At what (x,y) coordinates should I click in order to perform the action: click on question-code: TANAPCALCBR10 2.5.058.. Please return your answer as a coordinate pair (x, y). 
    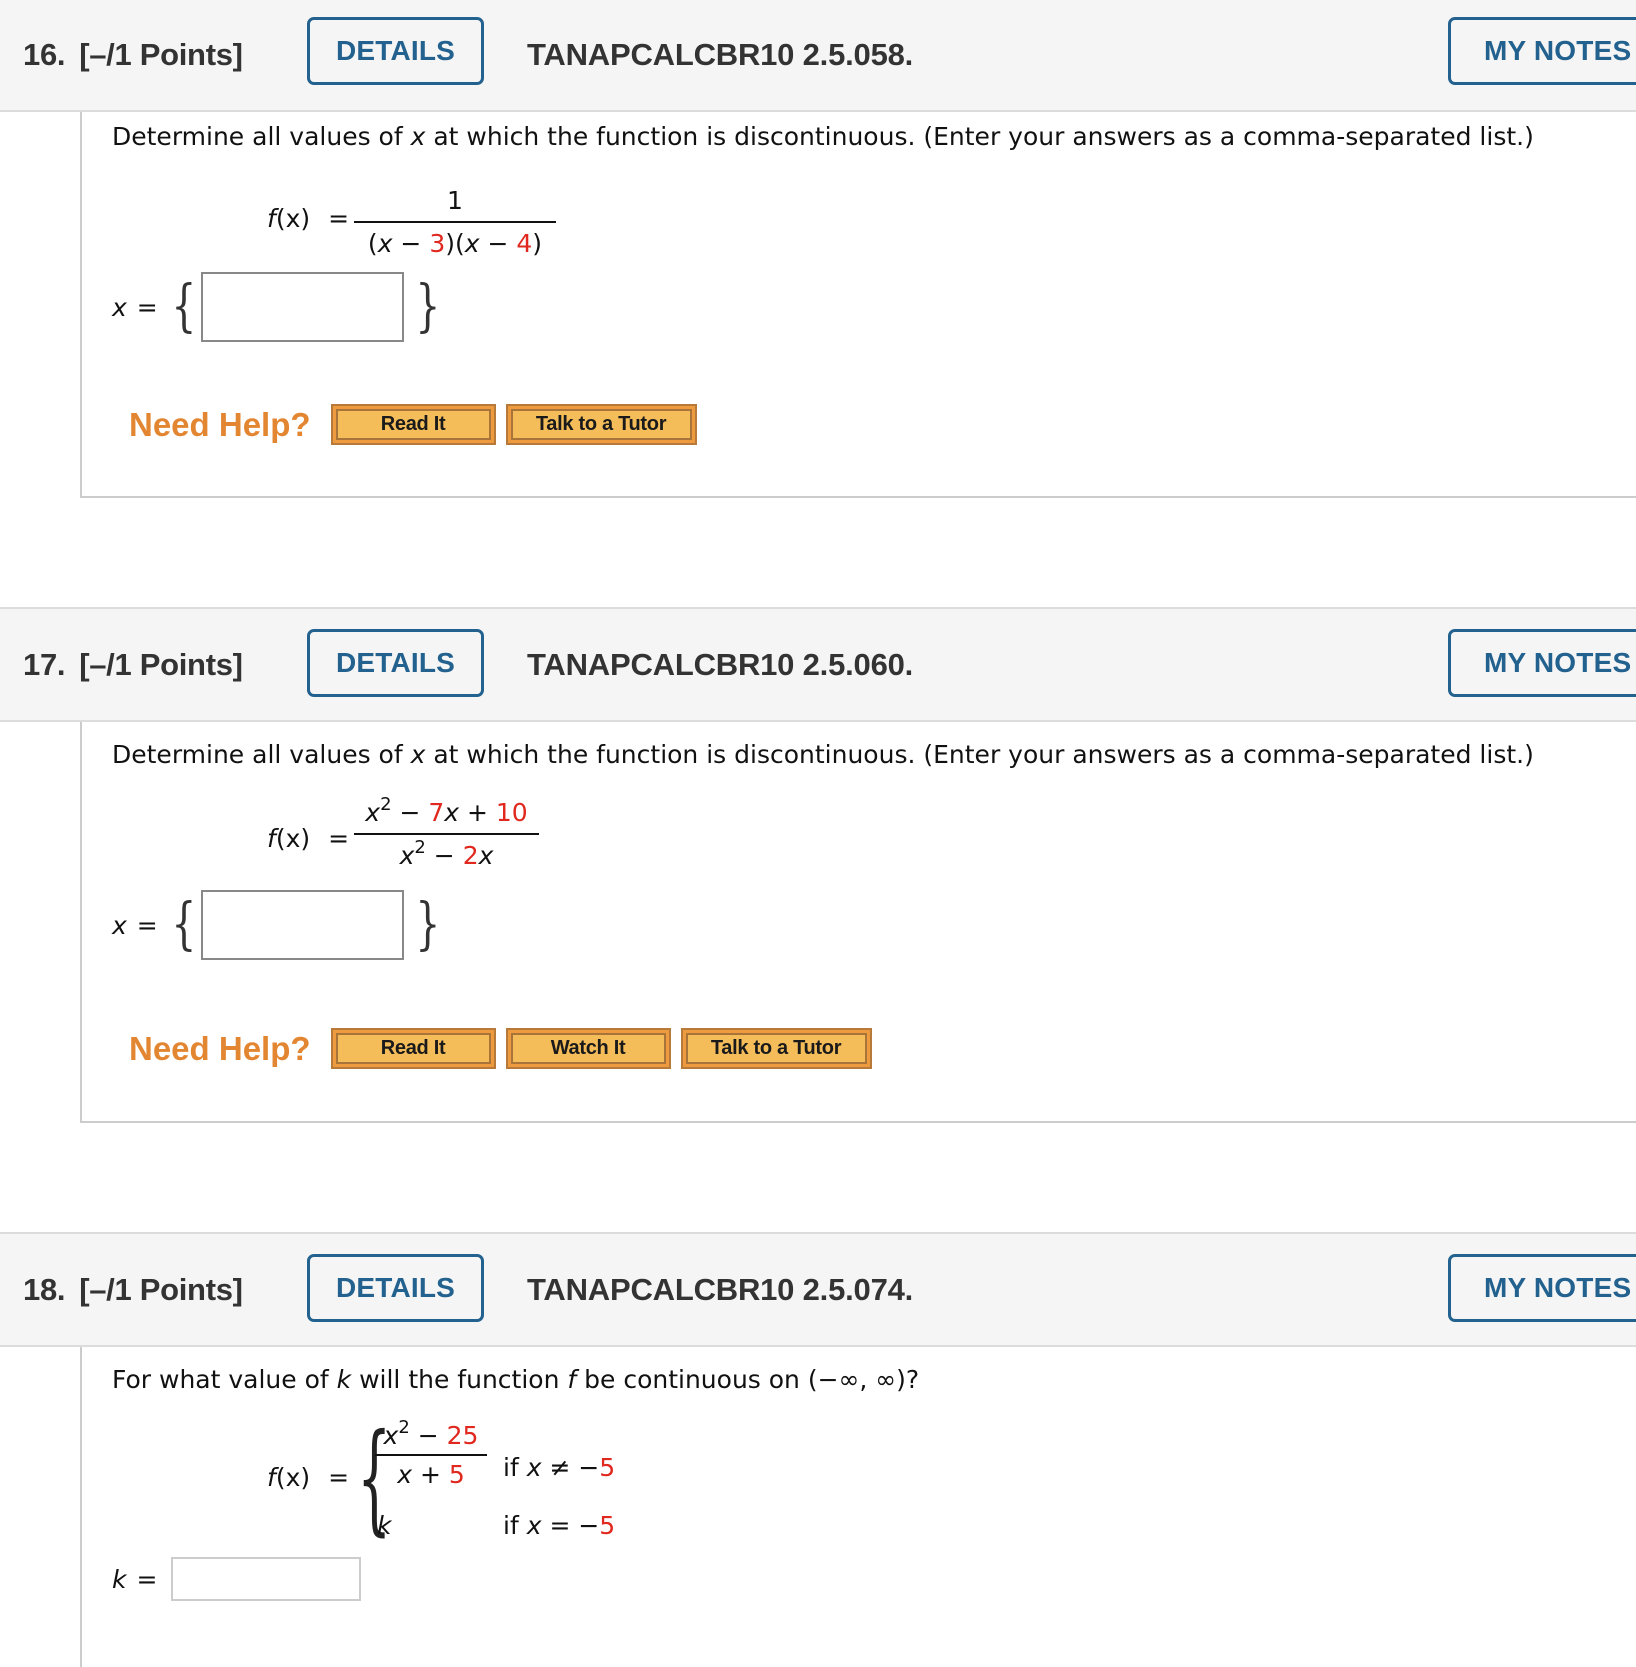
    Looking at the image, I should click on (720, 54).